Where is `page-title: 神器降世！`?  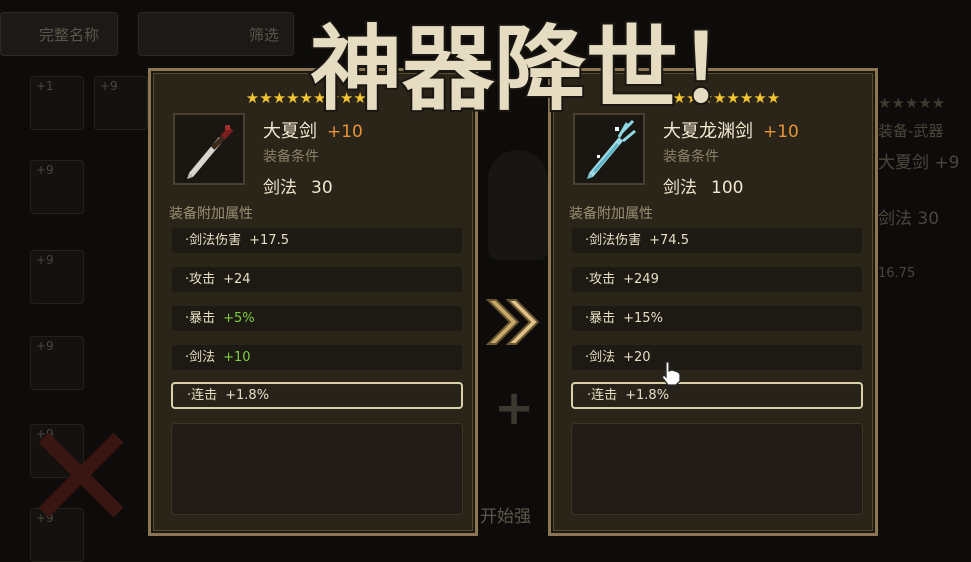 page-title: 神器降世！ is located at coordinates (540, 69).